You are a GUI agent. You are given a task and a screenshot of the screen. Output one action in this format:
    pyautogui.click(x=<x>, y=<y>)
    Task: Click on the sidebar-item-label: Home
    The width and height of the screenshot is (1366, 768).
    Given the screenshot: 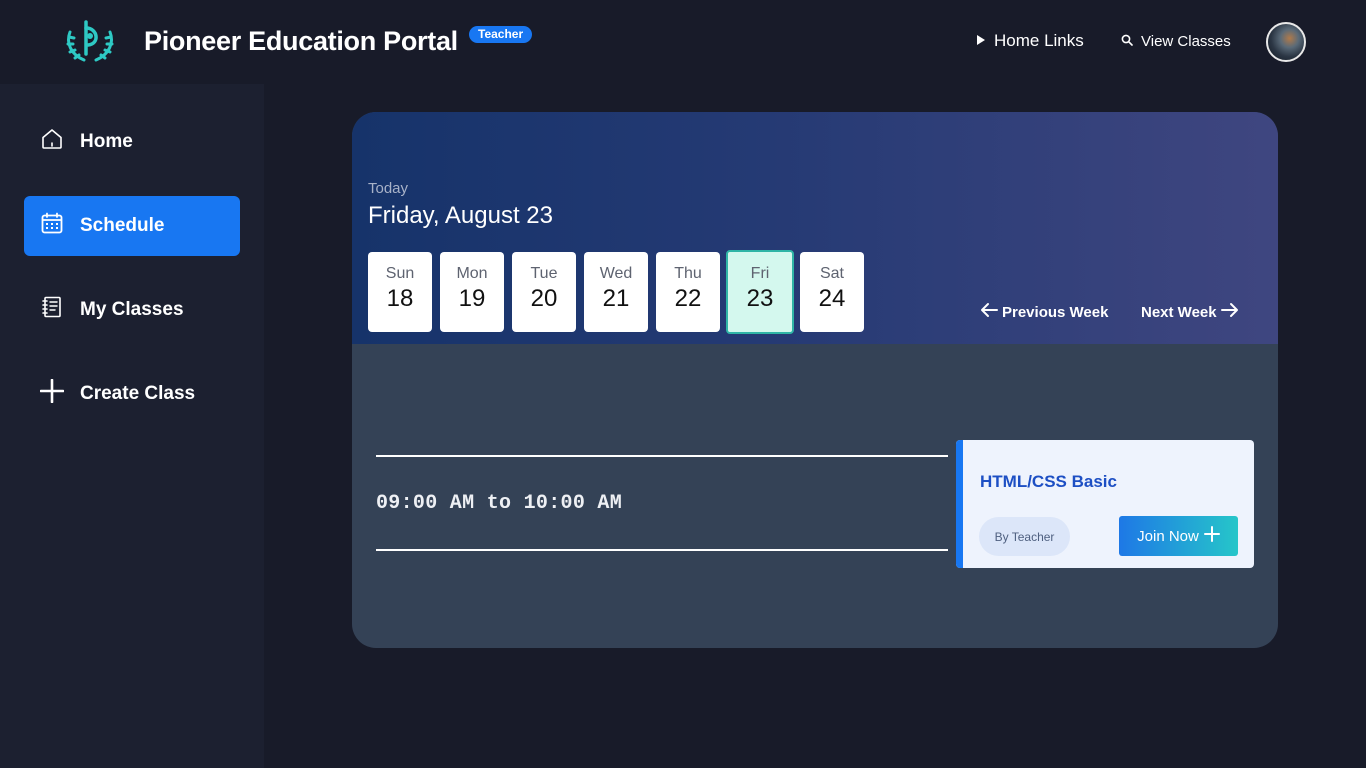 What is the action you would take?
    pyautogui.click(x=106, y=141)
    